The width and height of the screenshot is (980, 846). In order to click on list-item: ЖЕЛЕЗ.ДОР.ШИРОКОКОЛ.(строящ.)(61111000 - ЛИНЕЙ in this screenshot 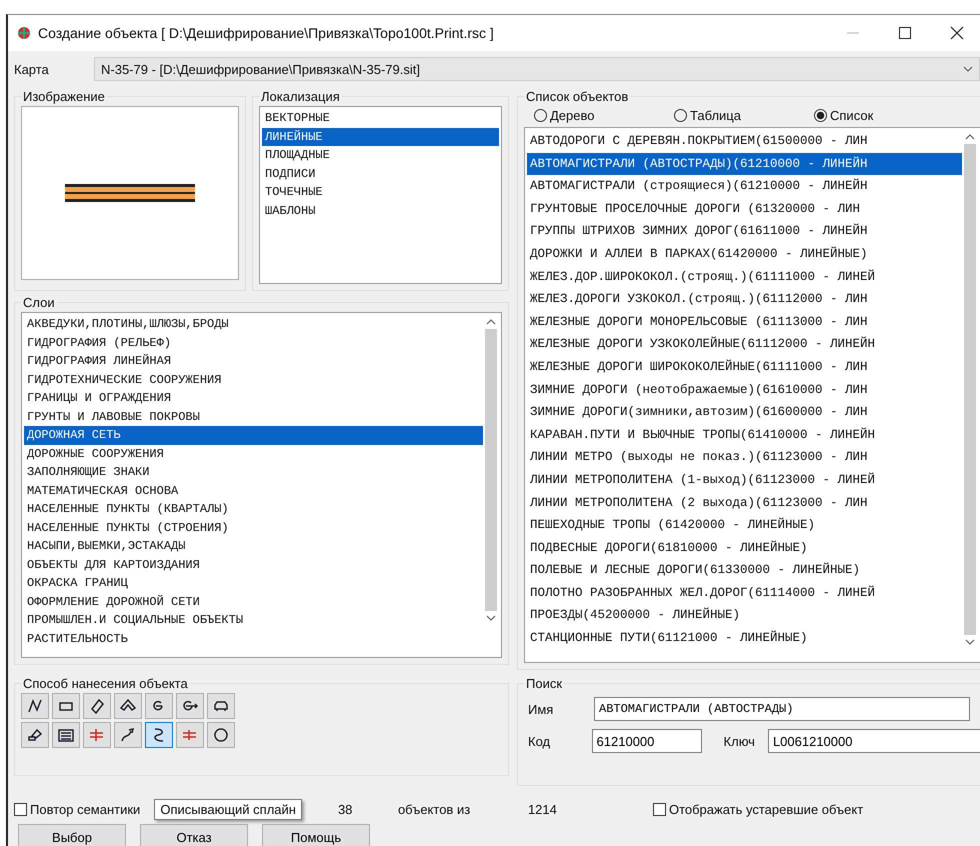, I will do `click(744, 277)`.